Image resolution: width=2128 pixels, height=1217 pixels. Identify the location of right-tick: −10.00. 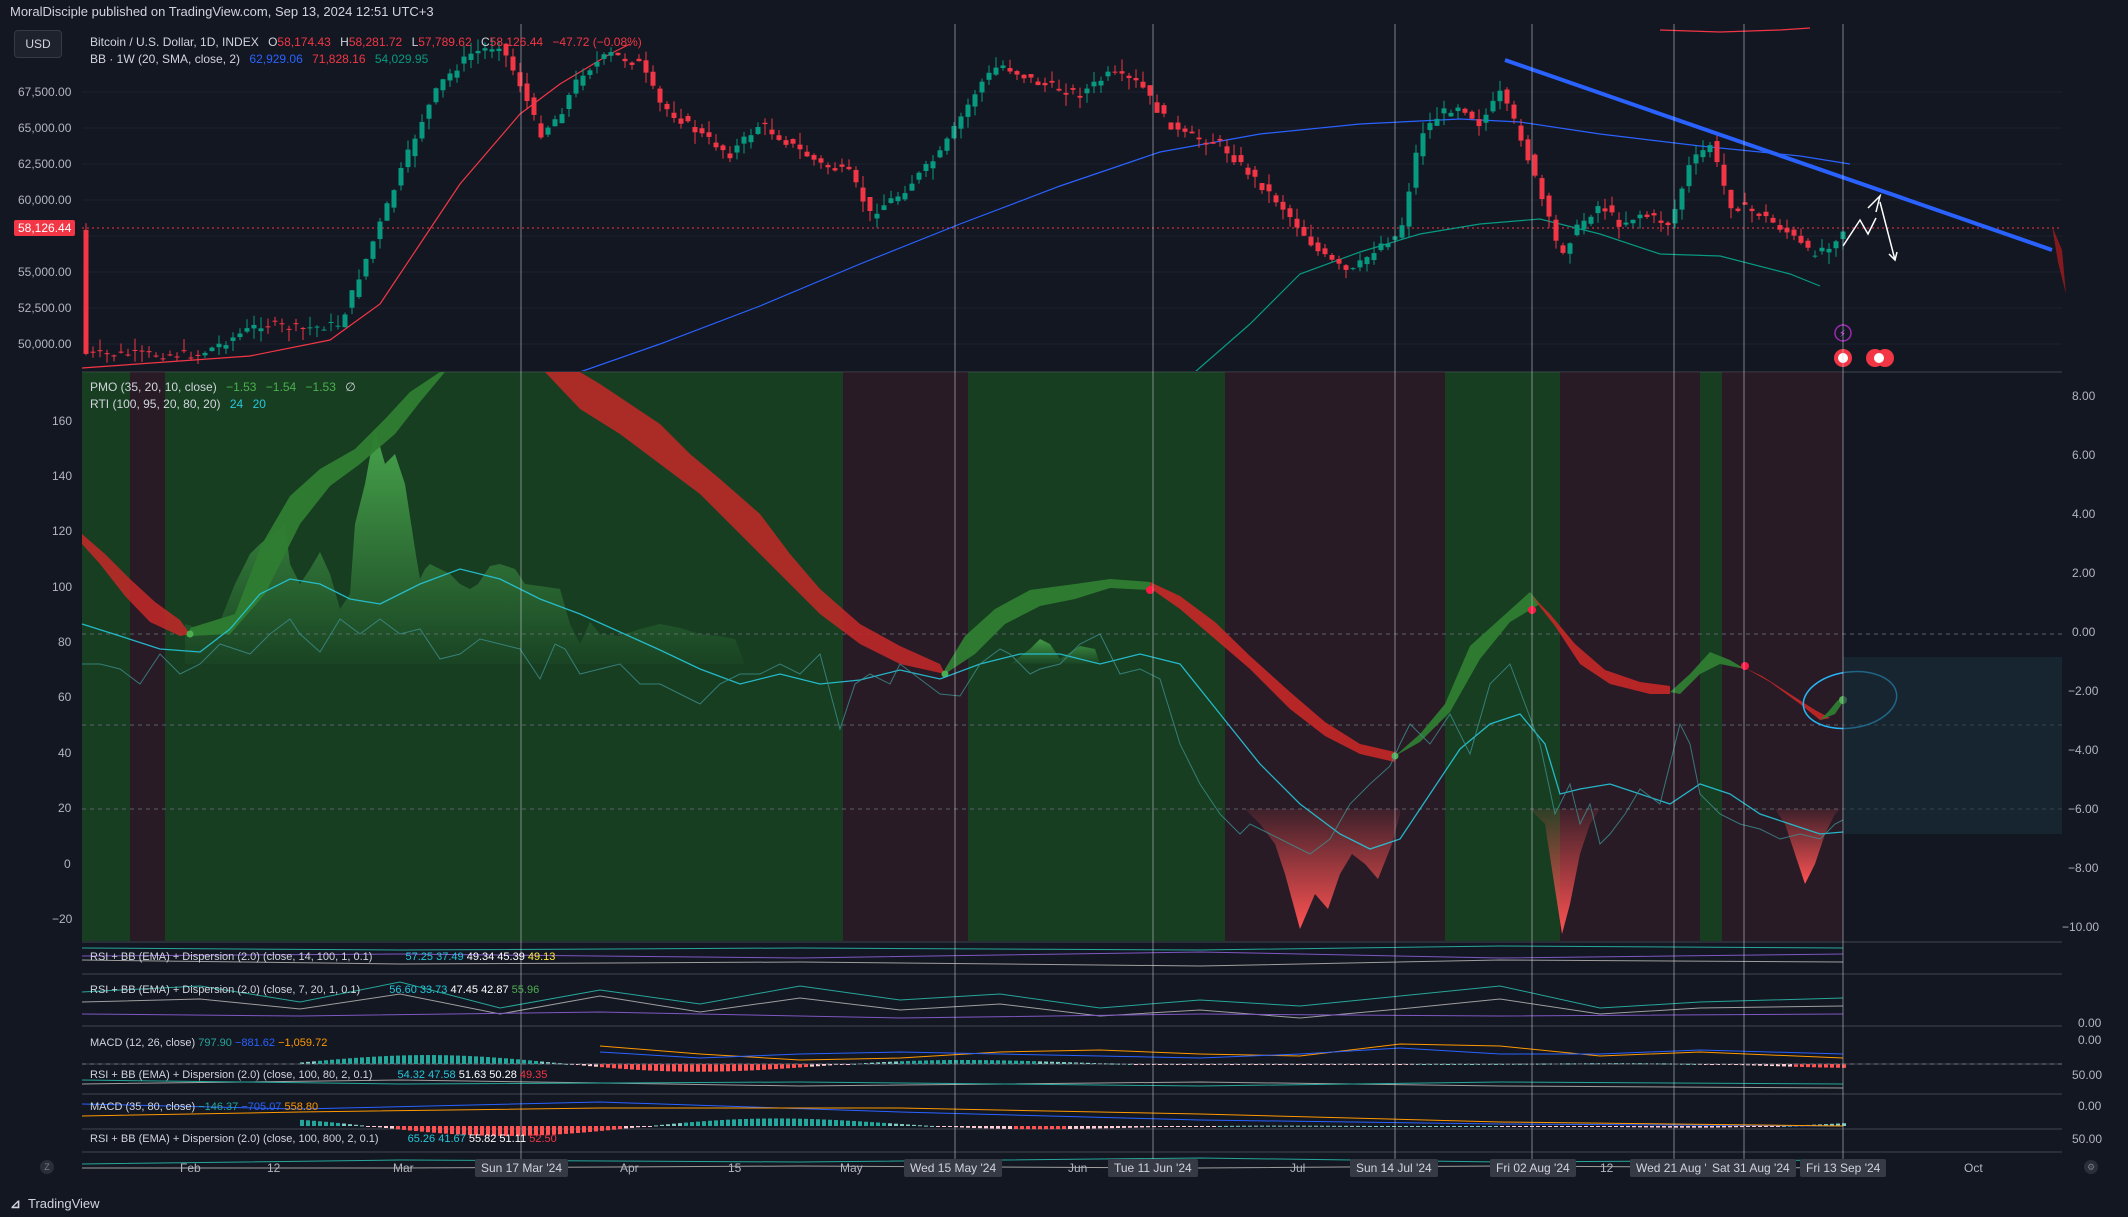
(2081, 927).